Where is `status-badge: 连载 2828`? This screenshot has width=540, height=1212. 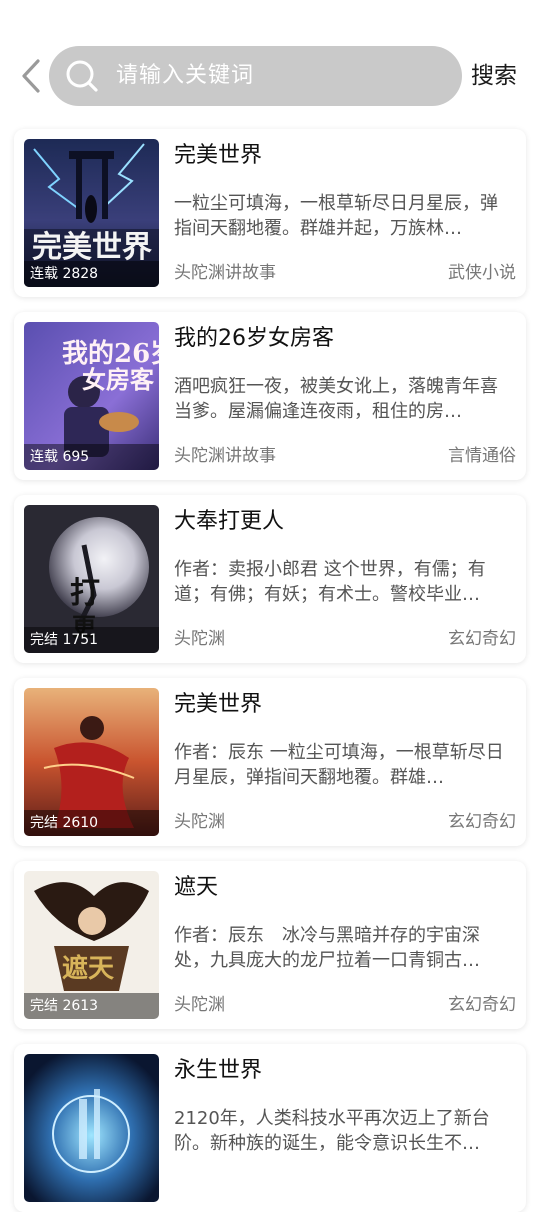
status-badge: 连载 2828 is located at coordinates (91, 274).